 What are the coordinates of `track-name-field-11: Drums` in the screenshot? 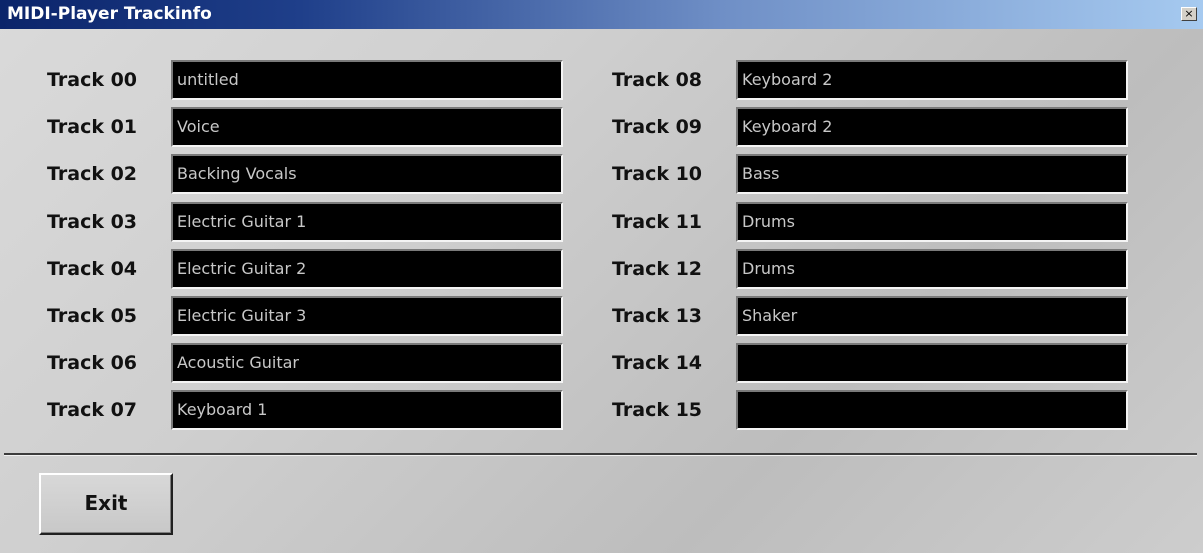 It's located at (932, 222).